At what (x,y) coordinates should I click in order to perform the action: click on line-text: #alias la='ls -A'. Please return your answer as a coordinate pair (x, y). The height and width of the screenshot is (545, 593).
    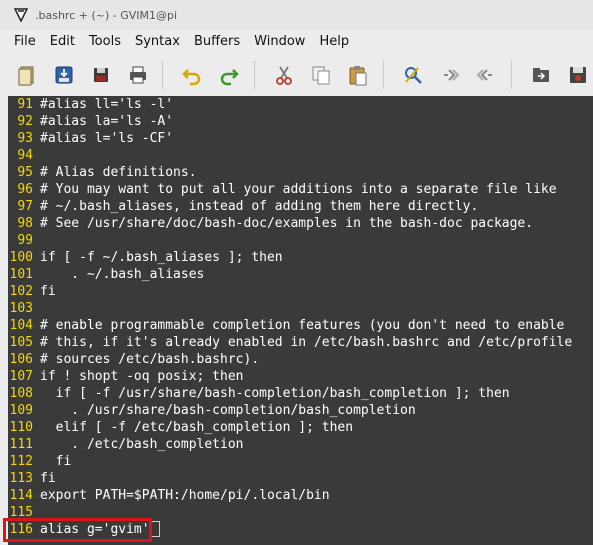
    Looking at the image, I should click on (107, 121).